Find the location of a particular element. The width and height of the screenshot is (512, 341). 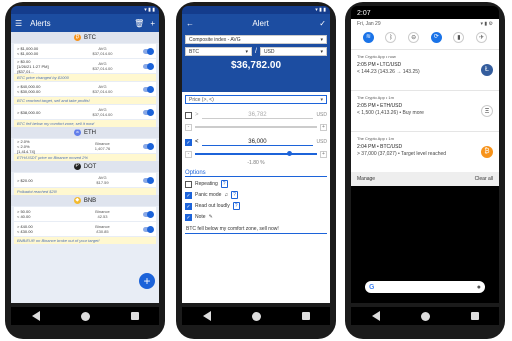

rotate-icon: ⟳ is located at coordinates (436, 37).